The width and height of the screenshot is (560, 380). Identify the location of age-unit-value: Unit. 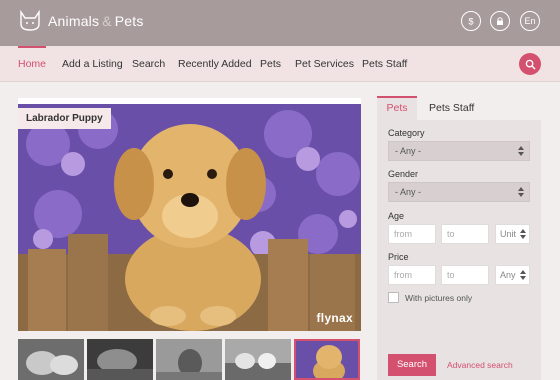
(508, 234).